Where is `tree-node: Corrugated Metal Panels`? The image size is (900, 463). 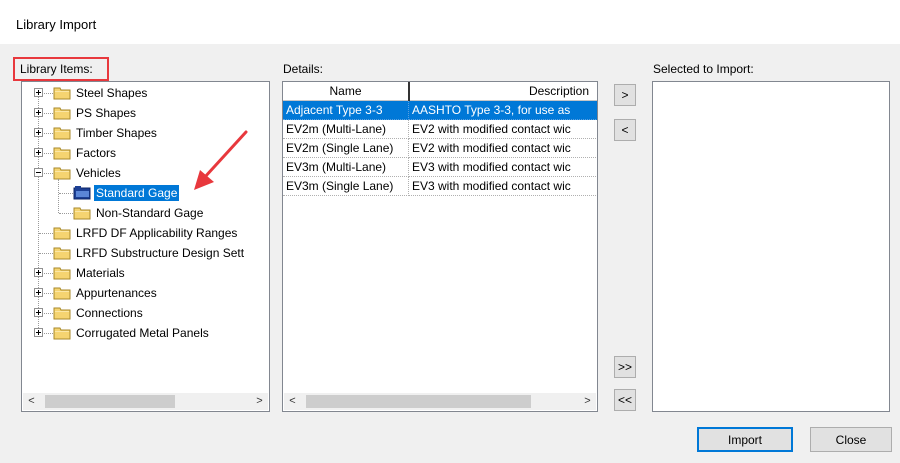
tree-node: Corrugated Metal Panels is located at coordinates (145, 333).